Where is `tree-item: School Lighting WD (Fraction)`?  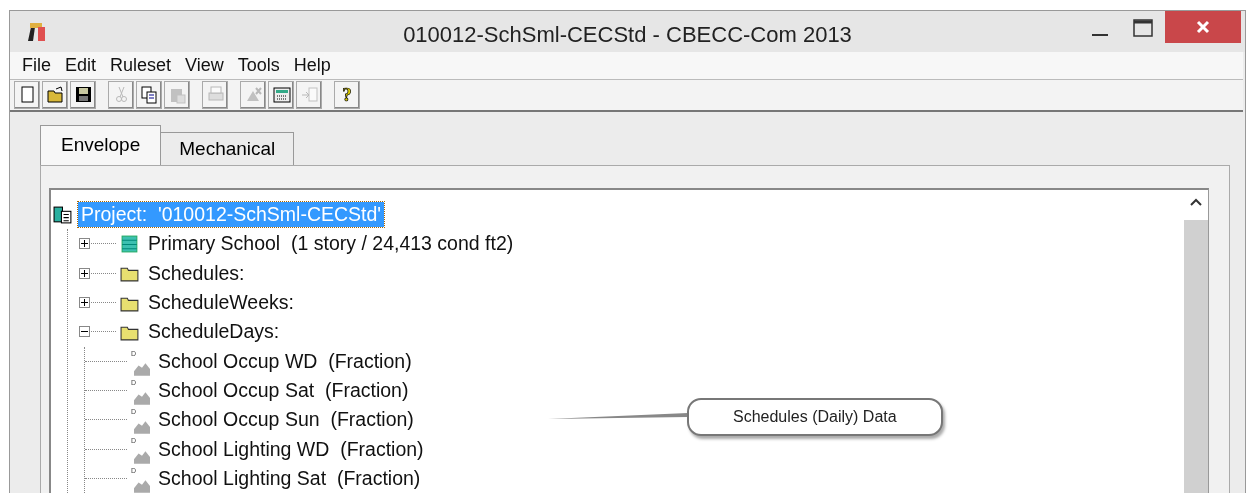 tree-item: School Lighting WD (Fraction) is located at coordinates (291, 449).